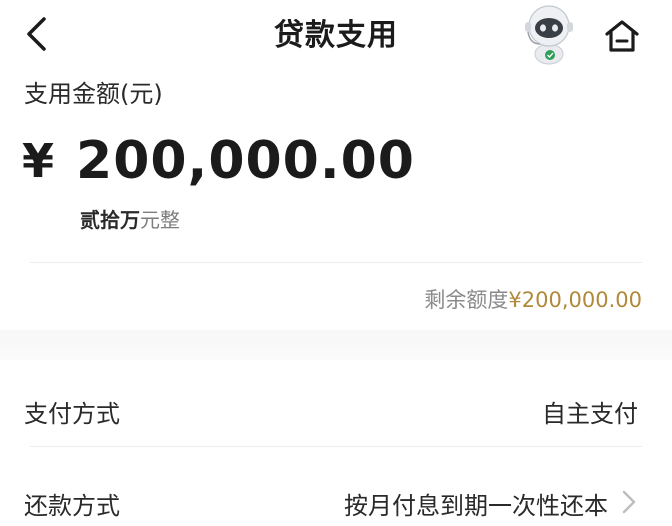  Describe the element at coordinates (336, 35) in the screenshot. I see `header: 贷款支用` at that location.